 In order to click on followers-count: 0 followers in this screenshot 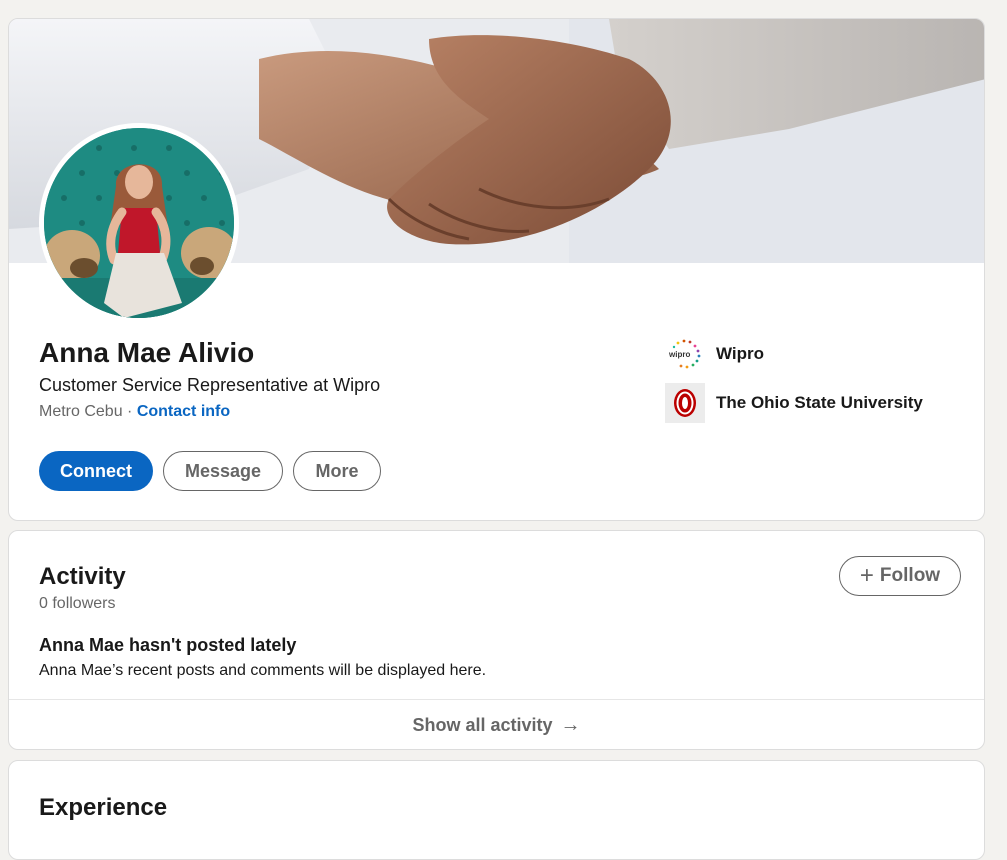, I will do `click(77, 603)`.